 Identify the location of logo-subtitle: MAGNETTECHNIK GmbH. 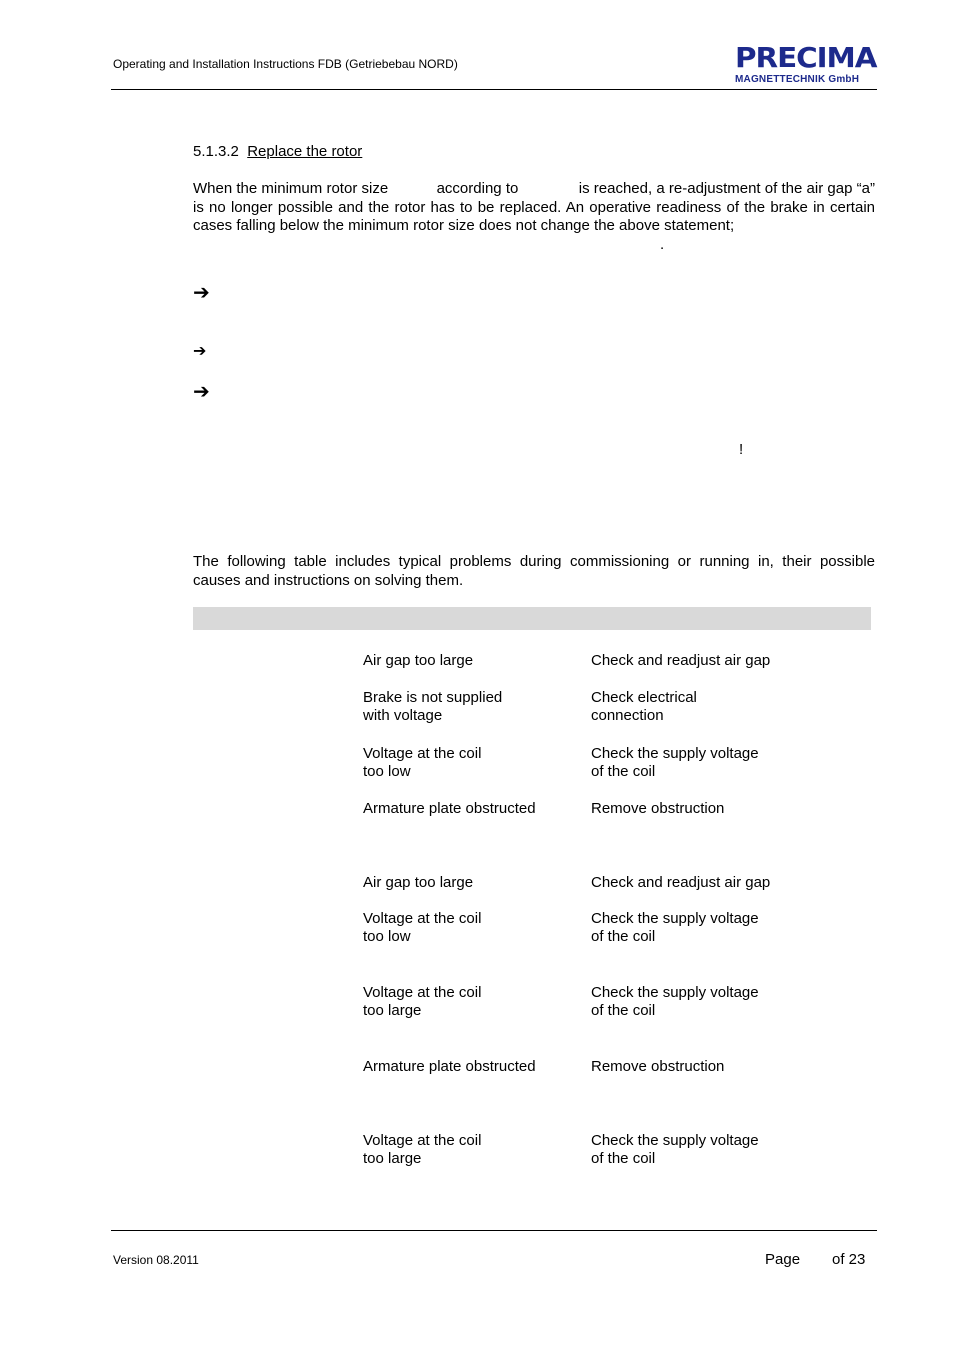
(797, 79).